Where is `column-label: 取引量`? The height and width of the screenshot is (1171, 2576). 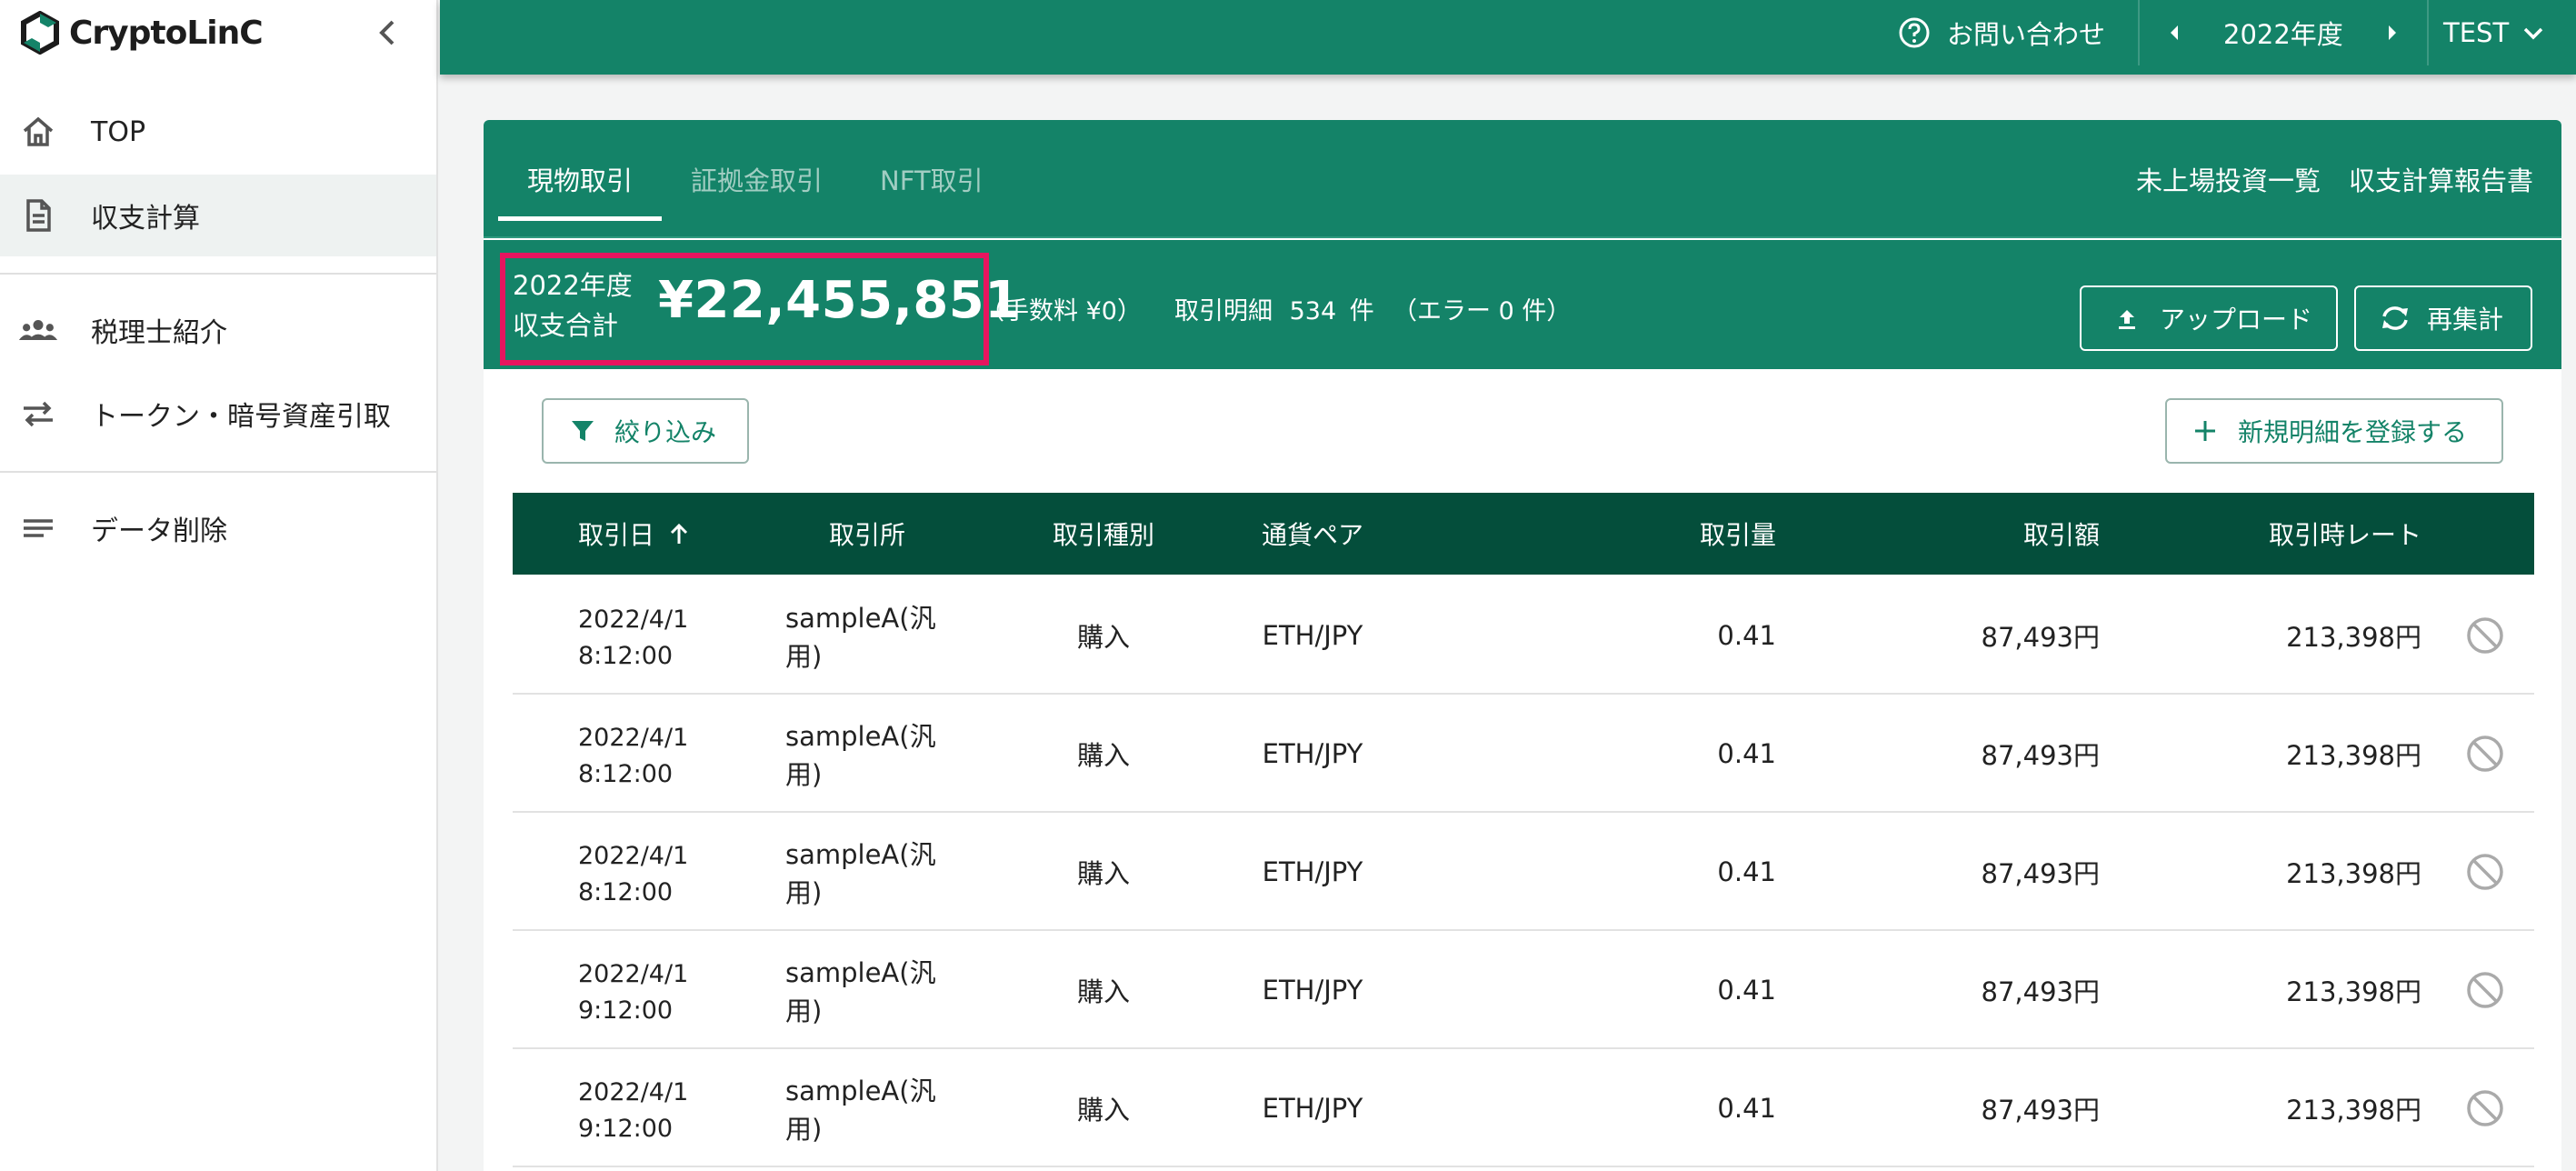
column-label: 取引量 is located at coordinates (1737, 535).